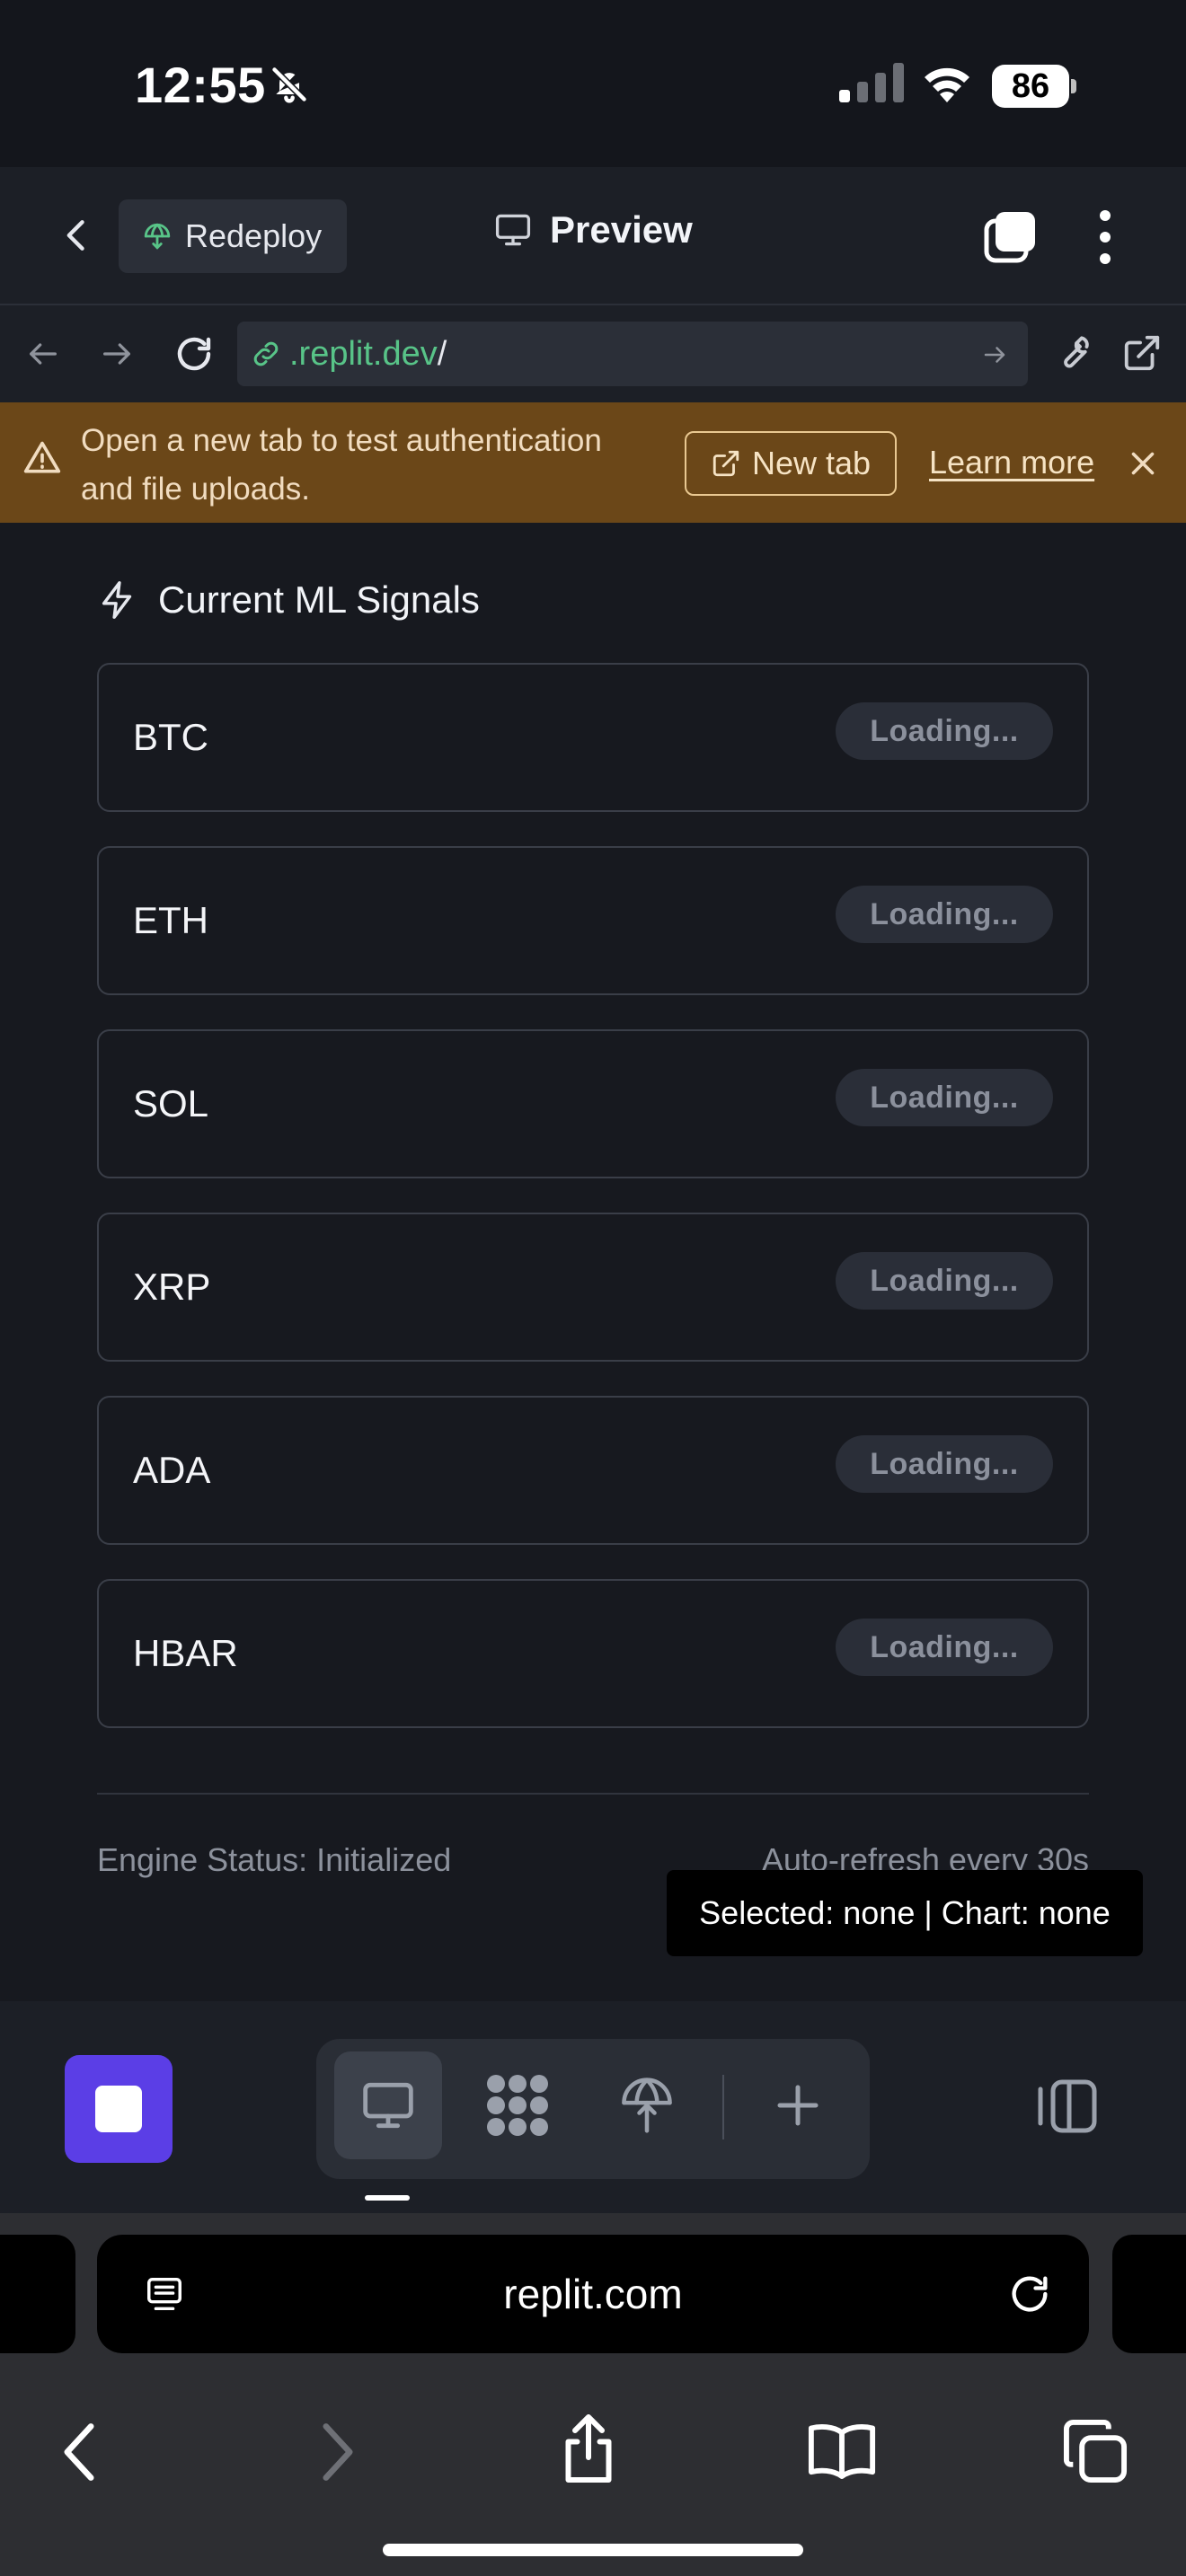  I want to click on wrench-icon, so click(1072, 353).